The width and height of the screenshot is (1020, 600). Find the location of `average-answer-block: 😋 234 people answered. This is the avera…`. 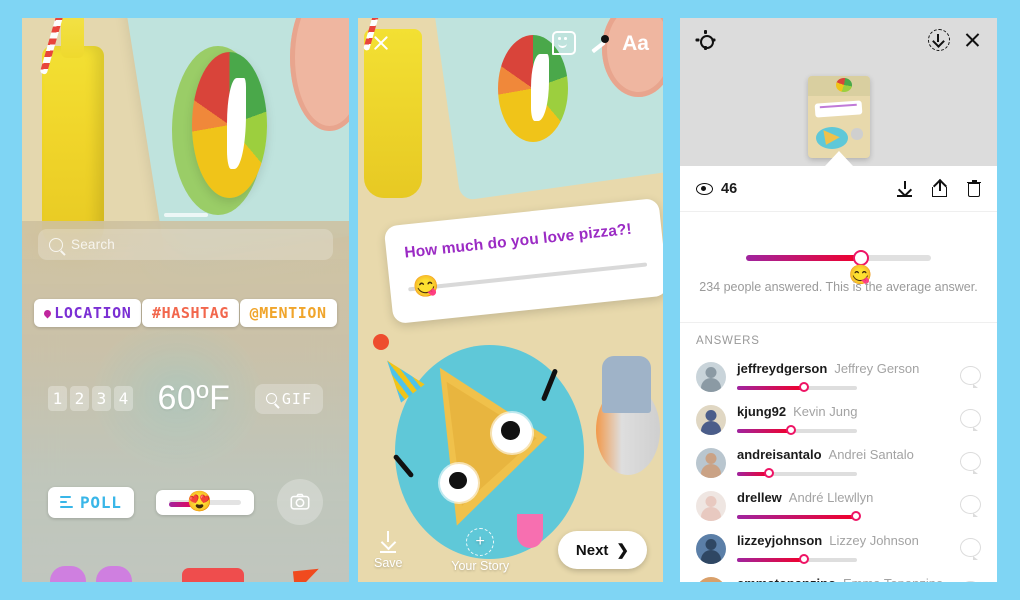

average-answer-block: 😋 234 people answered. This is the avera… is located at coordinates (838, 267).